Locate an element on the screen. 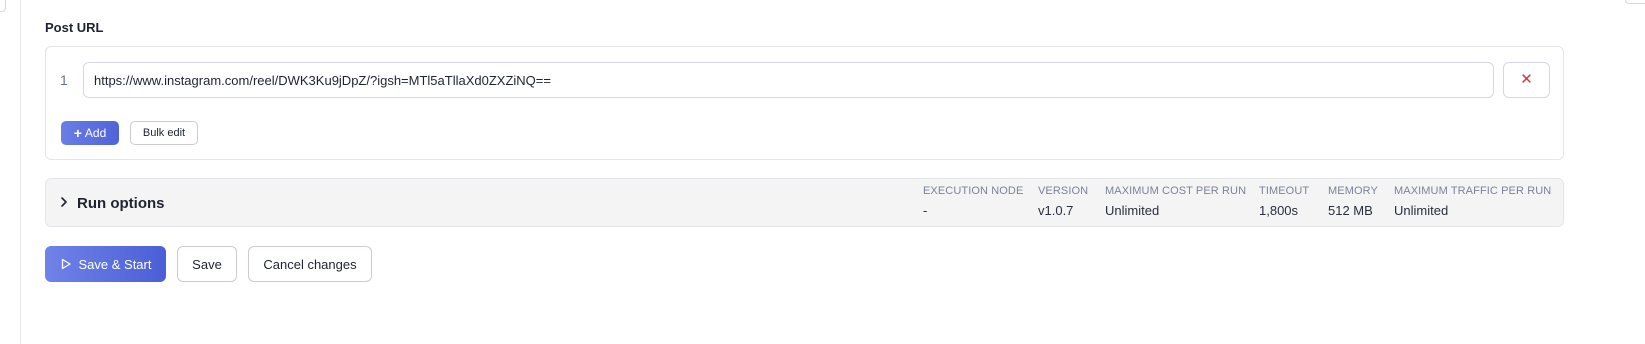 Image resolution: width=1645 pixels, height=344 pixels. max-traffic-label: MAXIMUM TRAFFIC PER RUN is located at coordinates (1473, 191).